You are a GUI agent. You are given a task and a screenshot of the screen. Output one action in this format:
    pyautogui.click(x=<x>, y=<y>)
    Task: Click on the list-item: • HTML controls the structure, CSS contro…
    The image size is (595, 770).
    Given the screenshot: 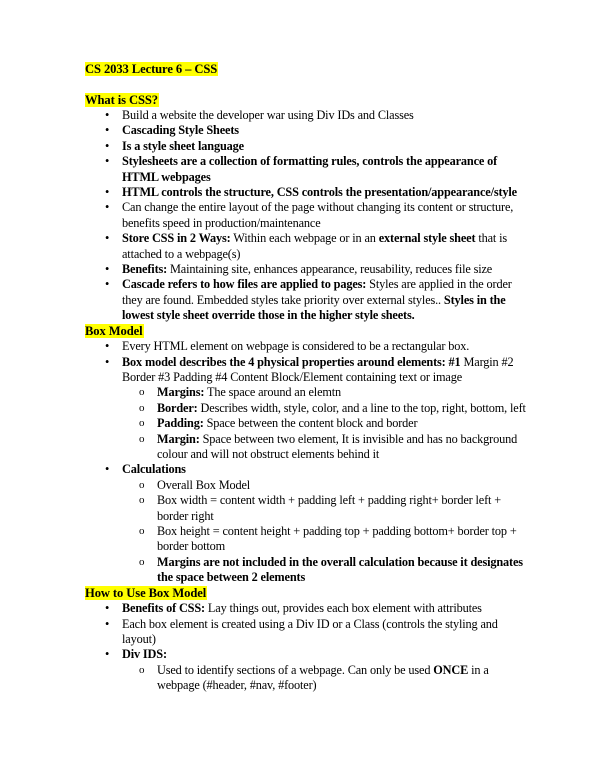 What is the action you would take?
    pyautogui.click(x=307, y=192)
    